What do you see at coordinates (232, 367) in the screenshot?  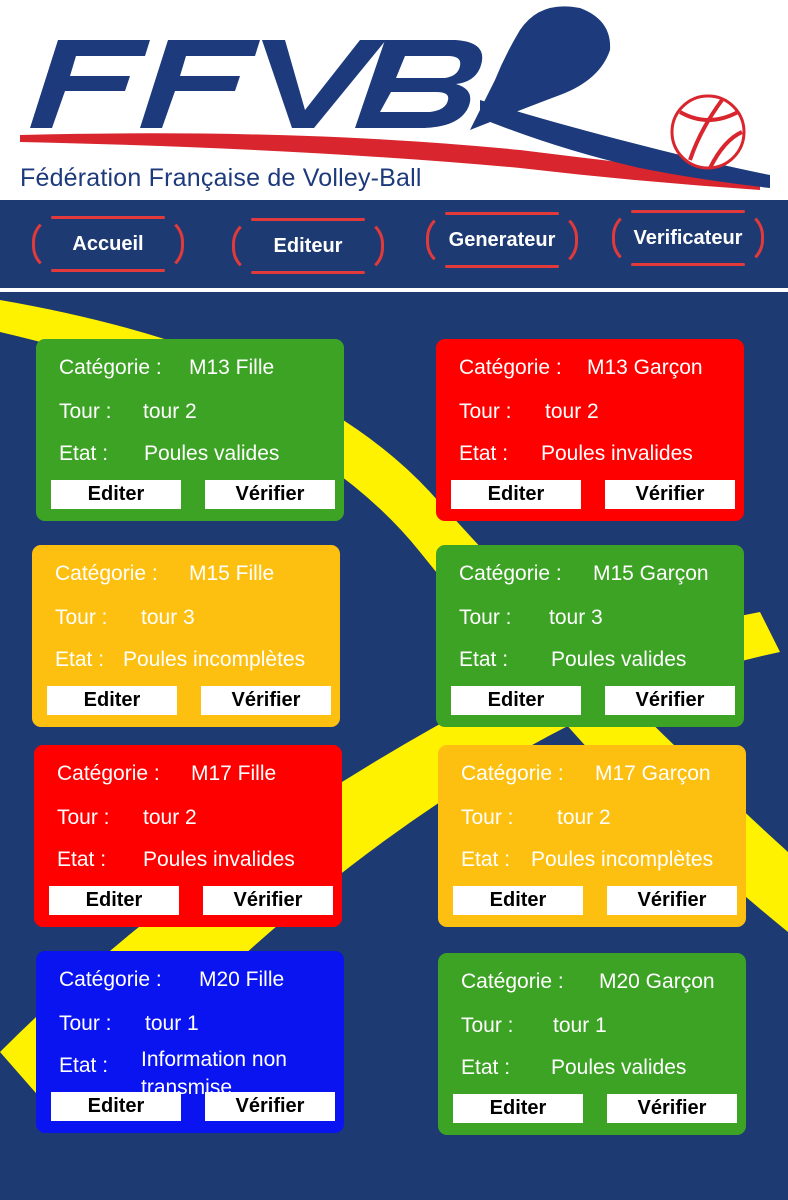 I see `categorie-value: M13 Fille` at bounding box center [232, 367].